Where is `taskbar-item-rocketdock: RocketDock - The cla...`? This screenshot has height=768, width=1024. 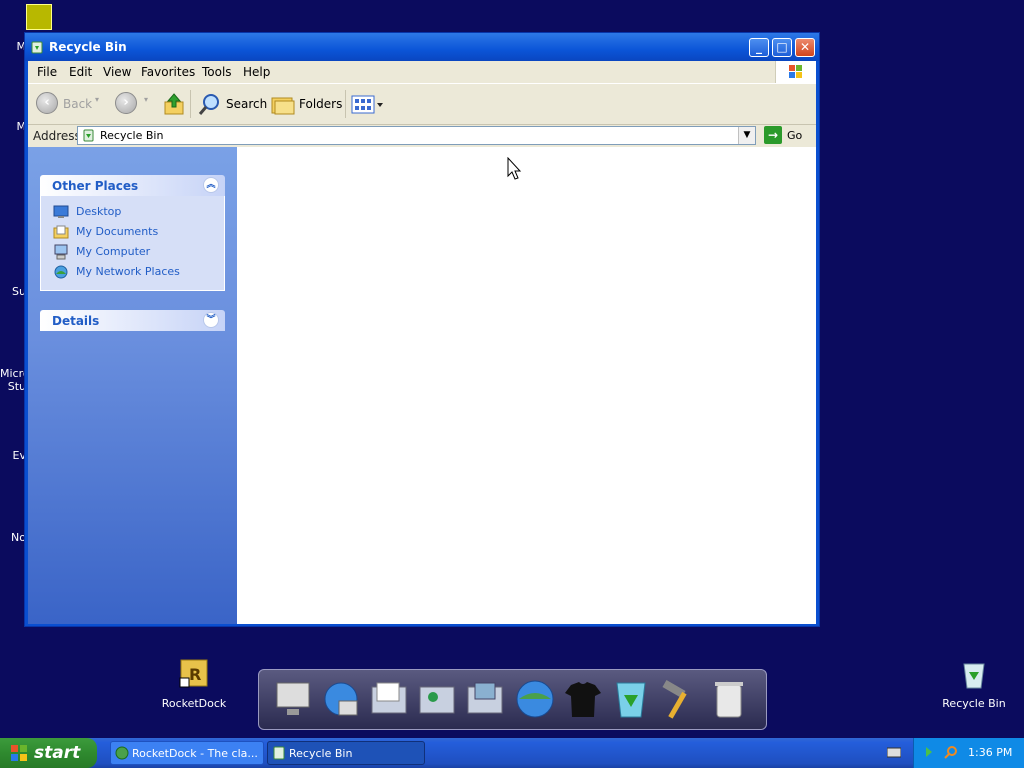 taskbar-item-rocketdock: RocketDock - The cla... is located at coordinates (187, 753).